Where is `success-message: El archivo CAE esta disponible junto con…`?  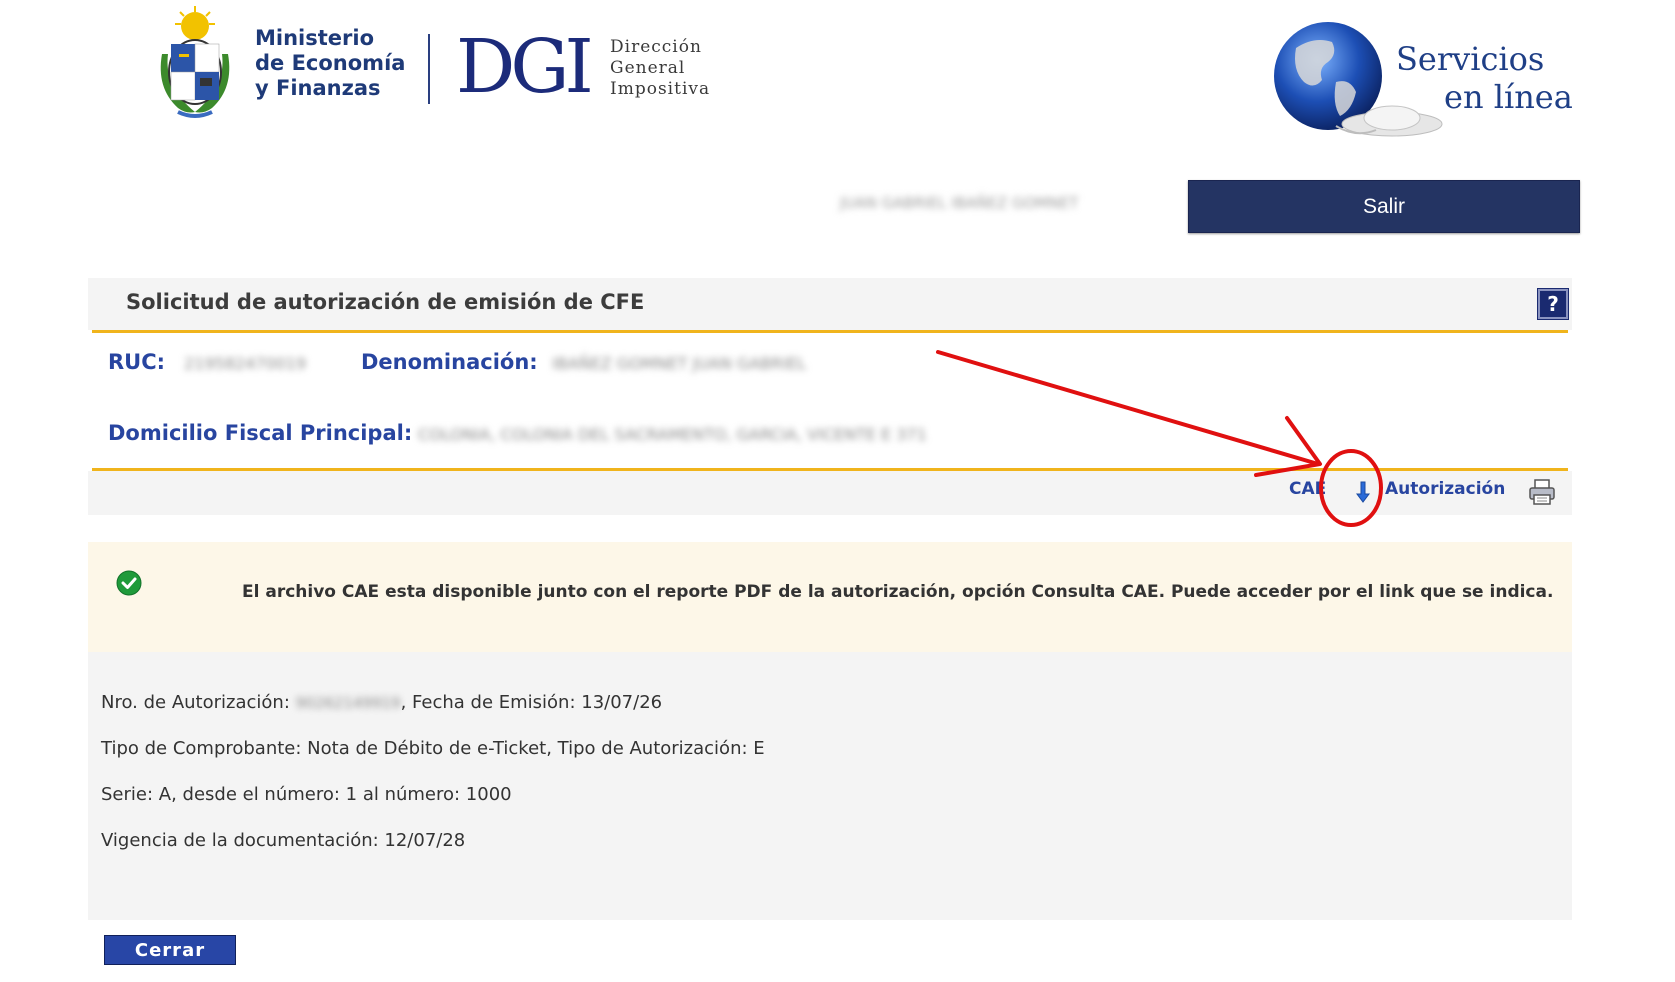 success-message: El archivo CAE esta disponible junto con… is located at coordinates (830, 597).